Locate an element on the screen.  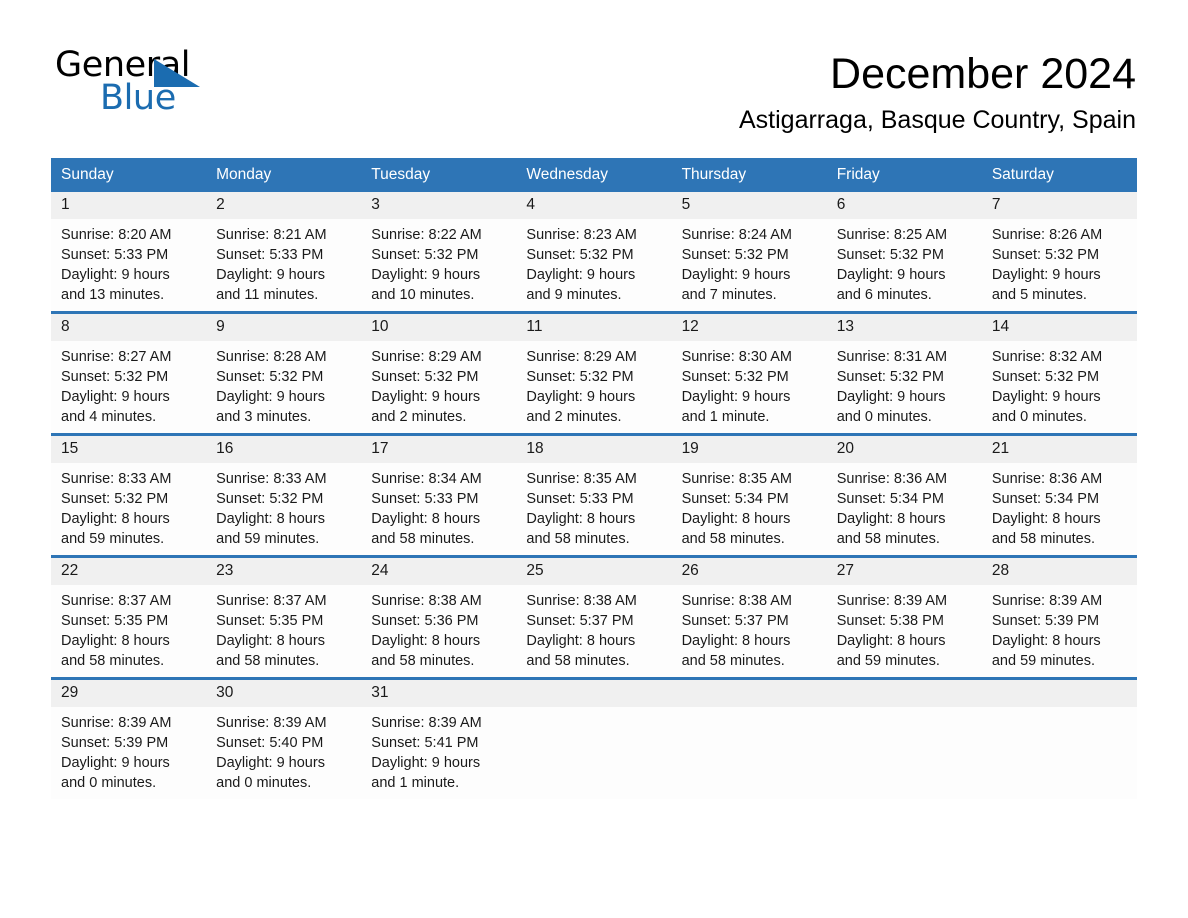
day-number: 9 is located at coordinates (284, 327).